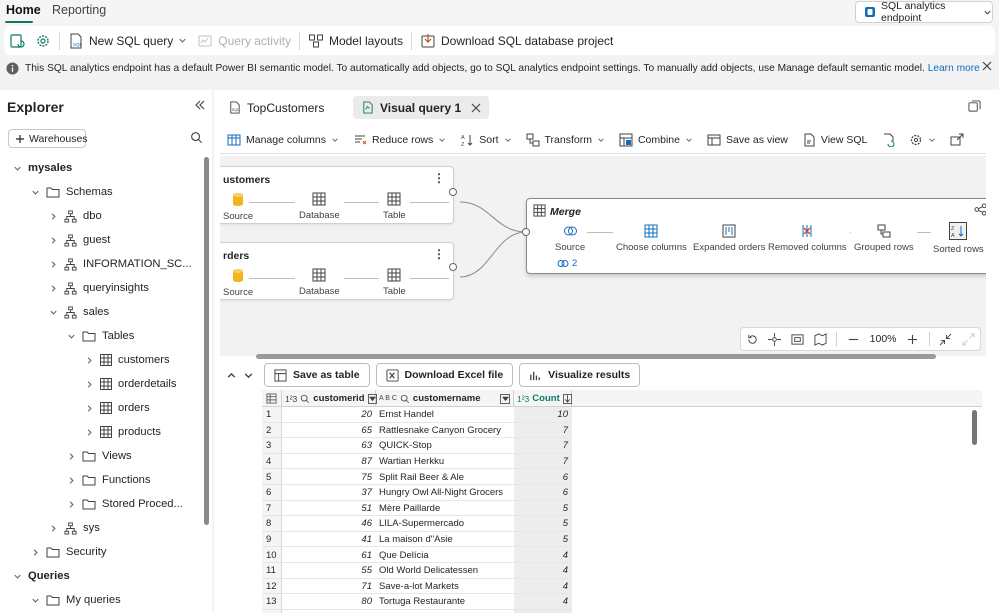  Describe the element at coordinates (276, 107) in the screenshot. I see `tab-topcustomers: SQL TopCustomers` at that location.